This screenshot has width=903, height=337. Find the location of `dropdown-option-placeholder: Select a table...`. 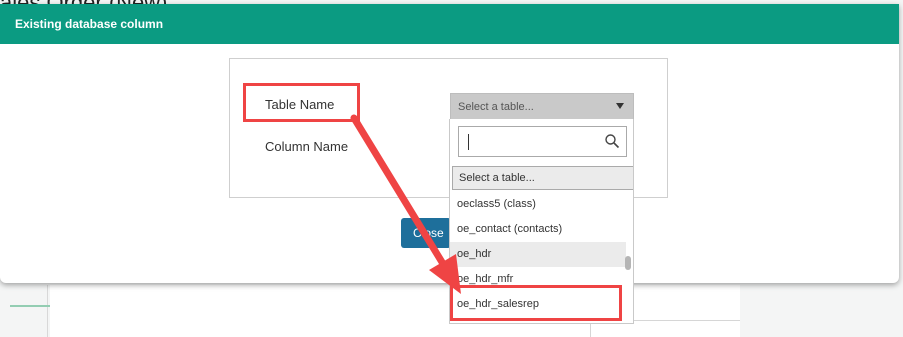

dropdown-option-placeholder: Select a table... is located at coordinates (542, 178).